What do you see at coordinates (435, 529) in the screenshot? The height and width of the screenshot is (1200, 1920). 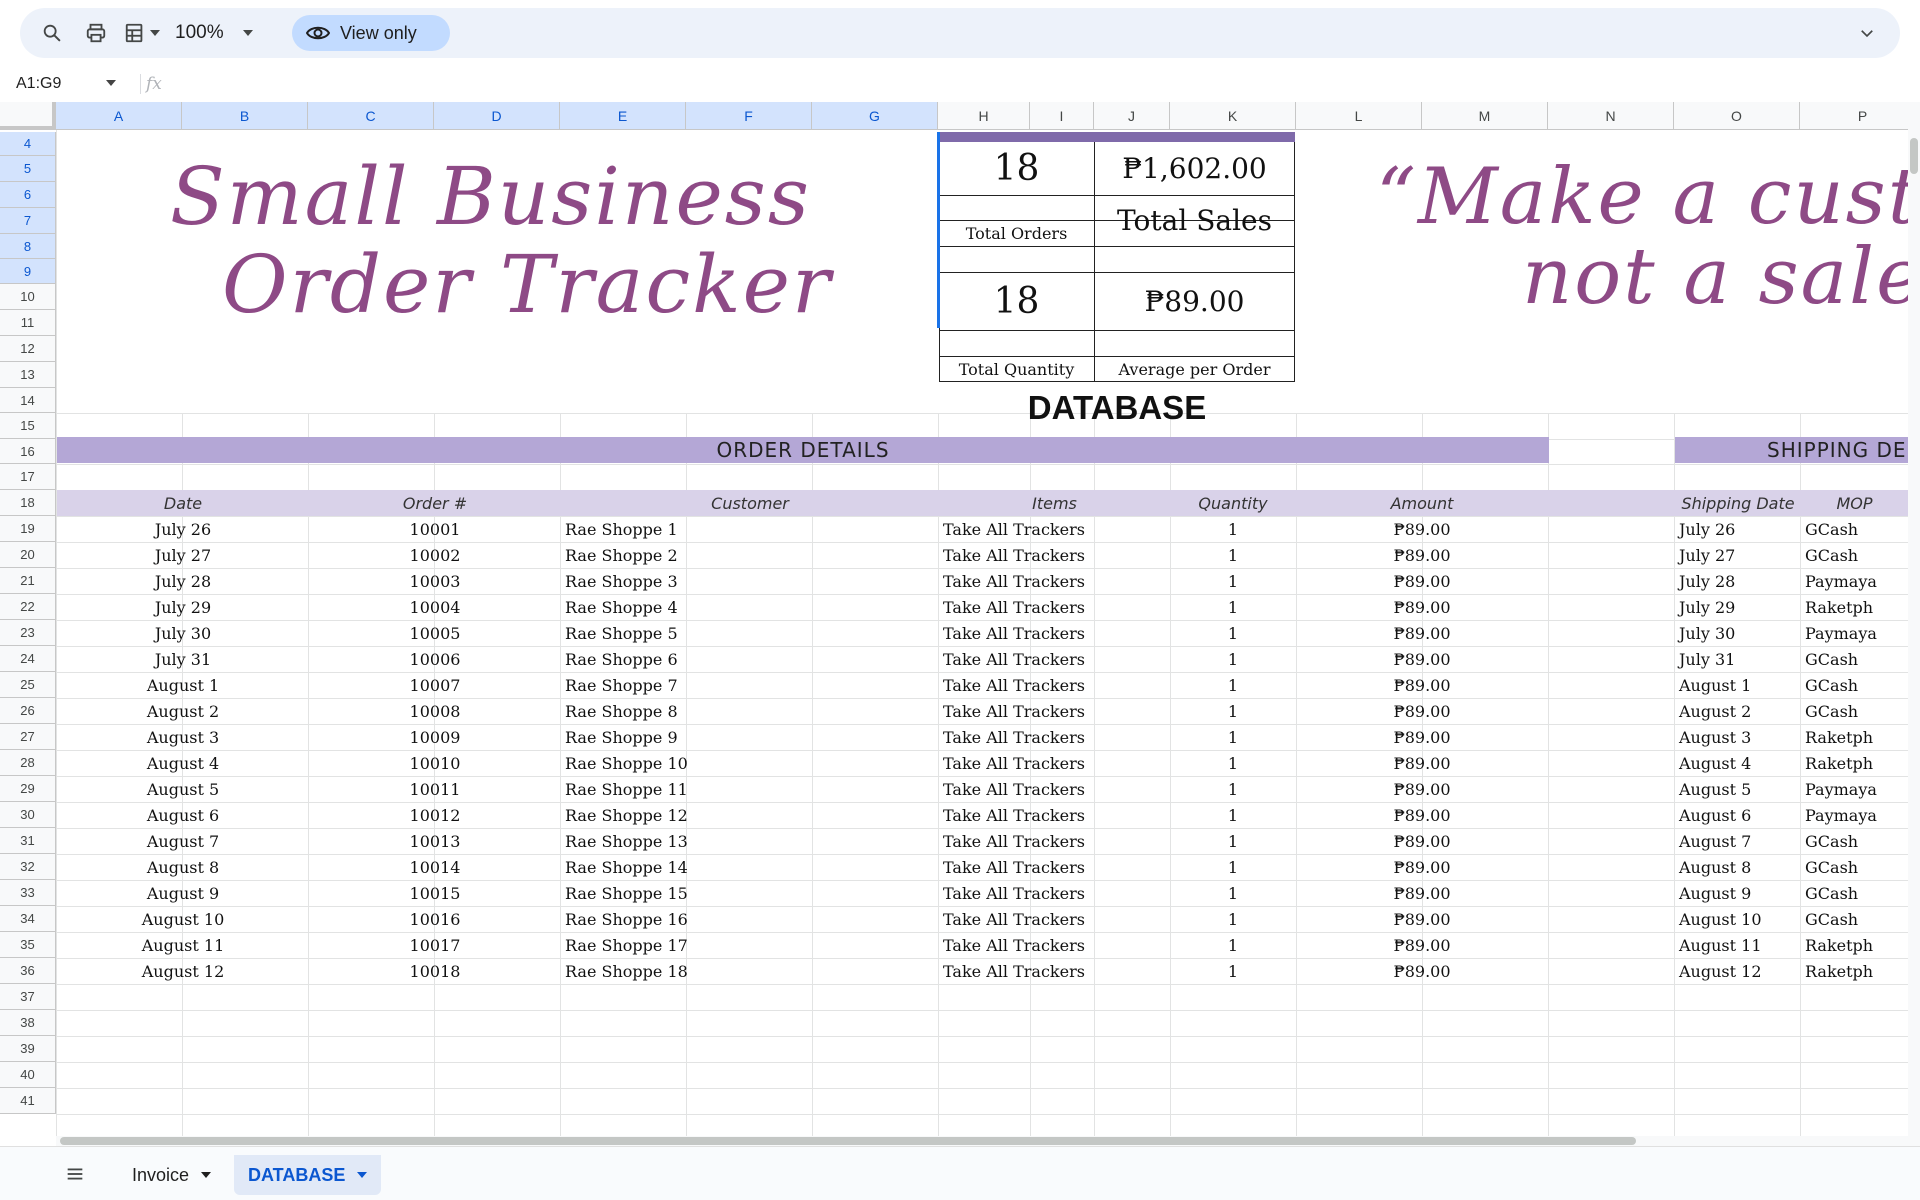 I see `order-number-cell: 10001` at bounding box center [435, 529].